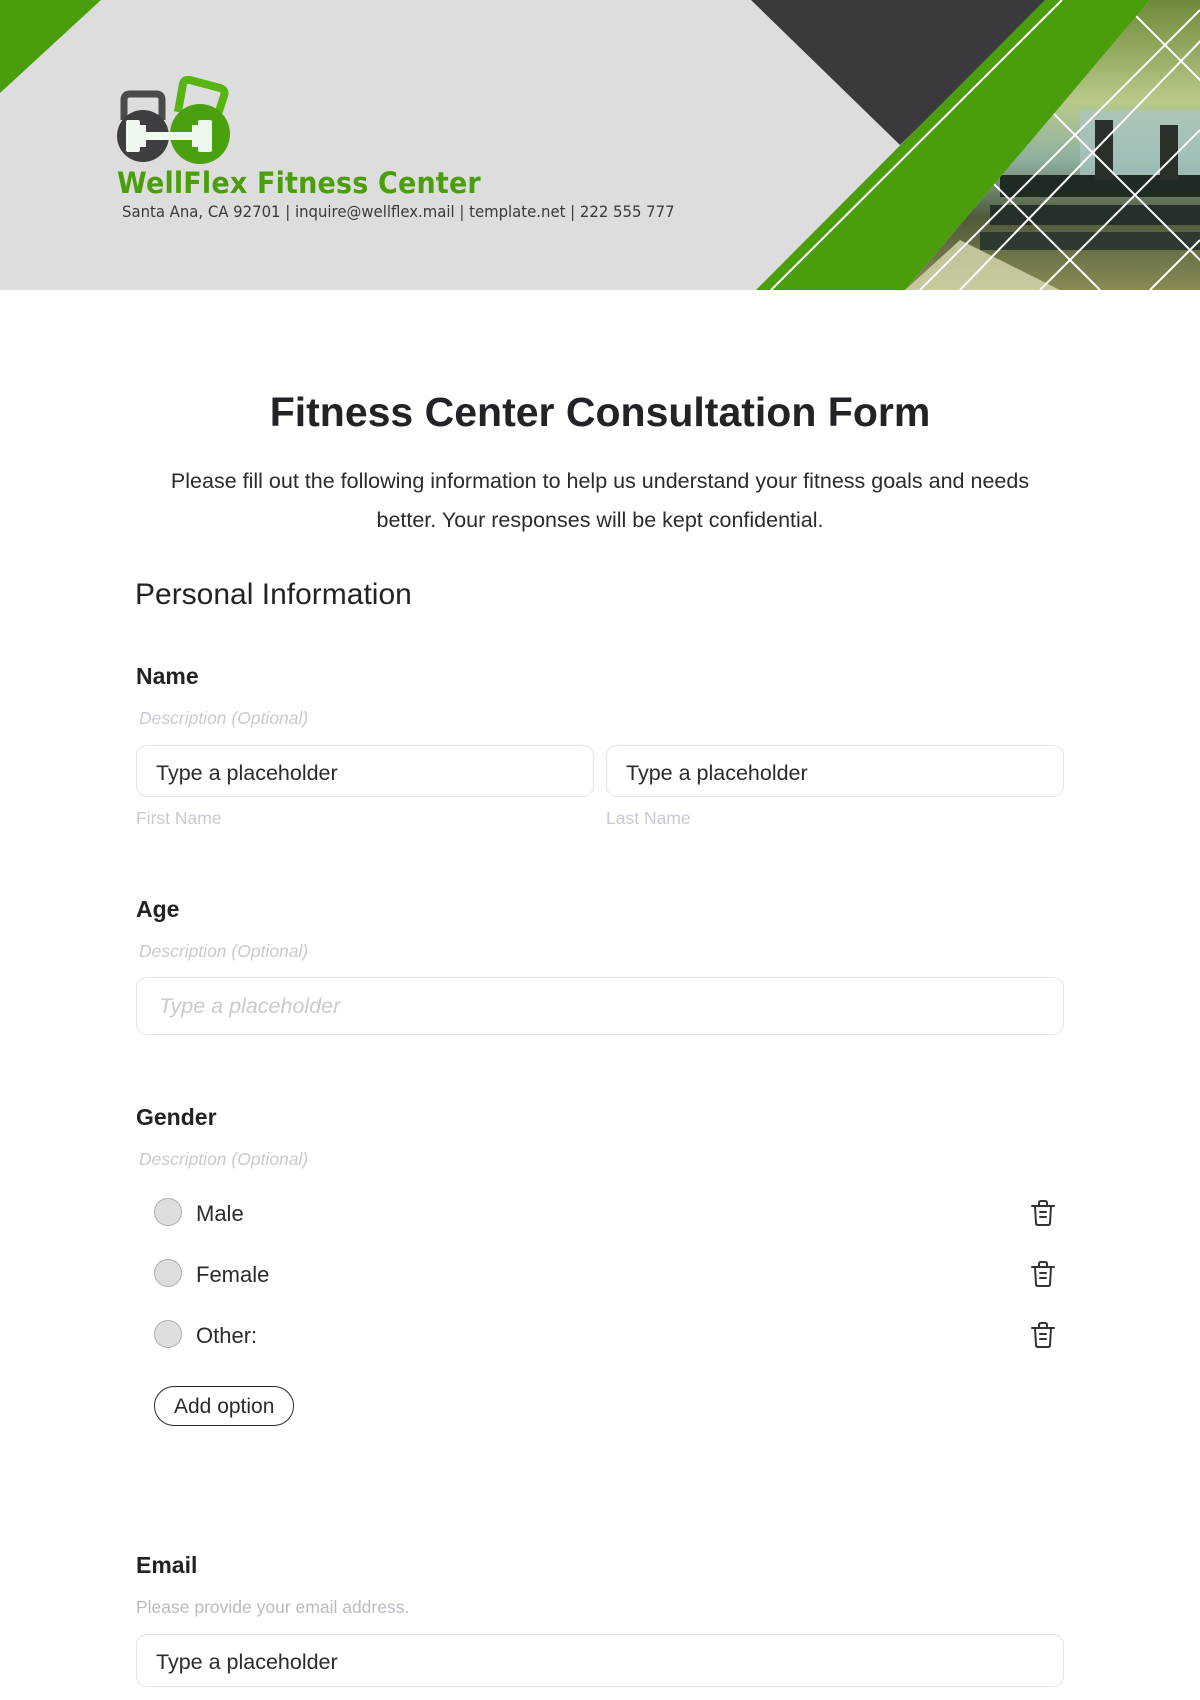  I want to click on age-question-label: Age, so click(158, 909).